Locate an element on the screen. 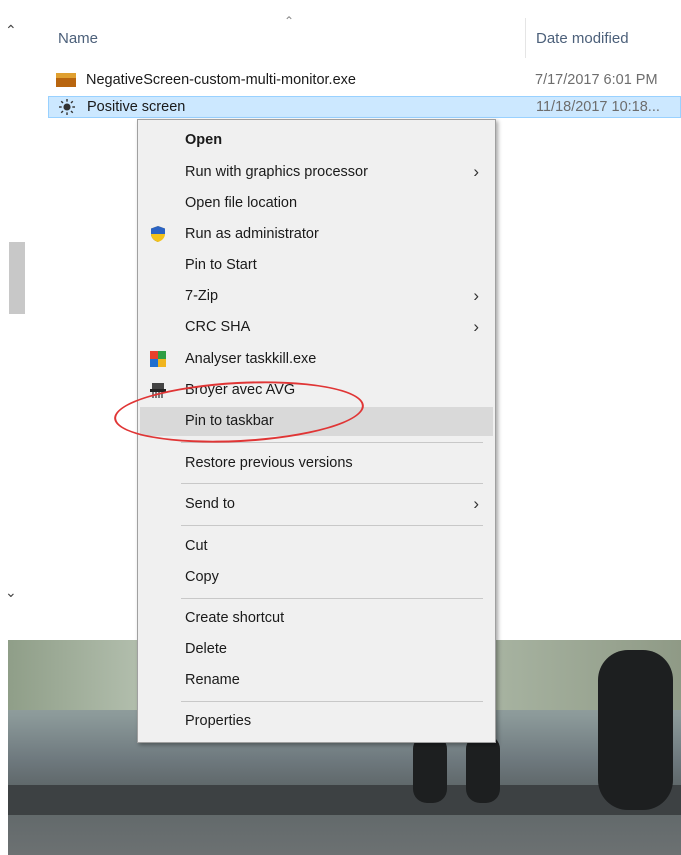  menu-item-label: Open file location is located at coordinates (241, 203).